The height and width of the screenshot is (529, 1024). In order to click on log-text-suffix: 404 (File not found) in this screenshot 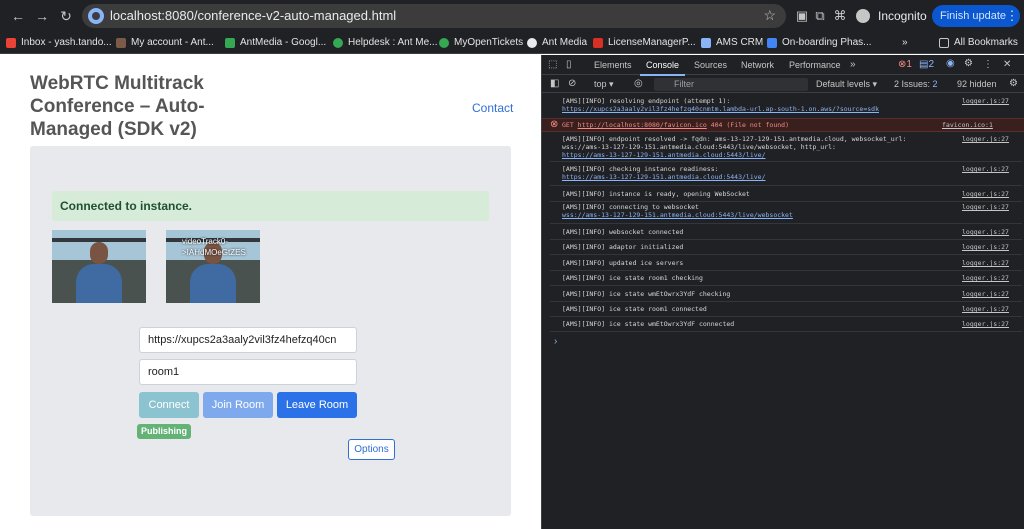, I will do `click(747, 125)`.